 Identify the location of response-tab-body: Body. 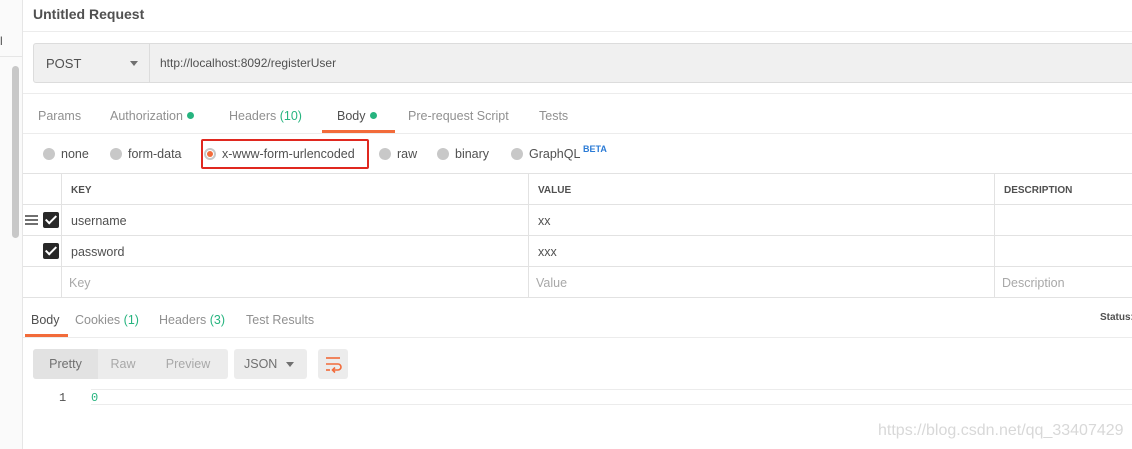
(45, 320).